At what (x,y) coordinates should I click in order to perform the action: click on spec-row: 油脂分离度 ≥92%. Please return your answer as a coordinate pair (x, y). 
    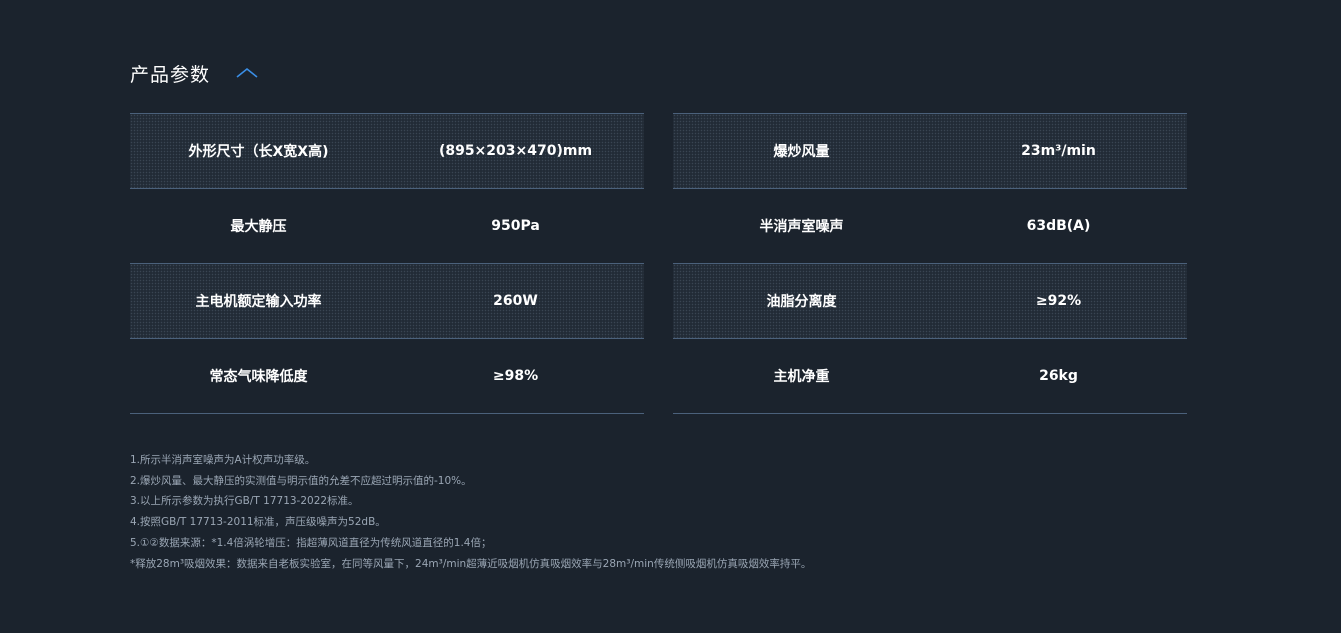
    Looking at the image, I should click on (930, 301).